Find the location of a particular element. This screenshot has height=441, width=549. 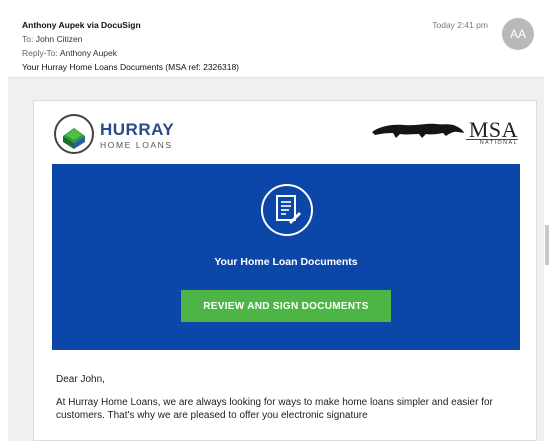

avatar: AA is located at coordinates (518, 34).